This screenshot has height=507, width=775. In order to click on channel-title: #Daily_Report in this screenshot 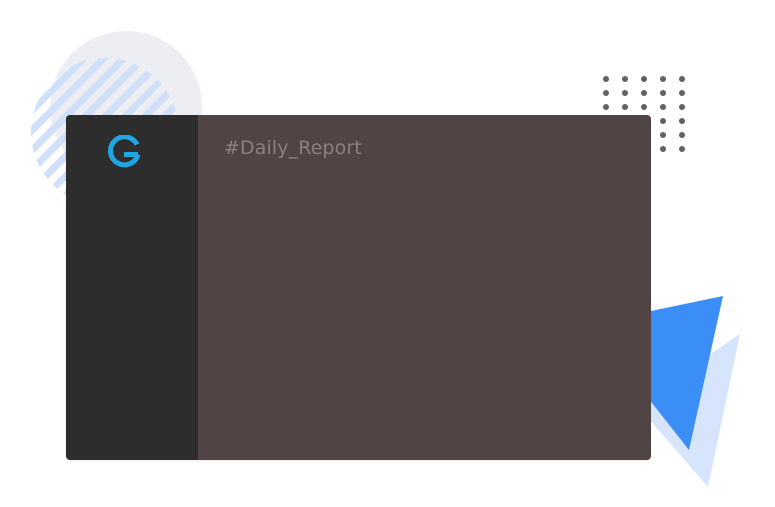, I will do `click(293, 148)`.